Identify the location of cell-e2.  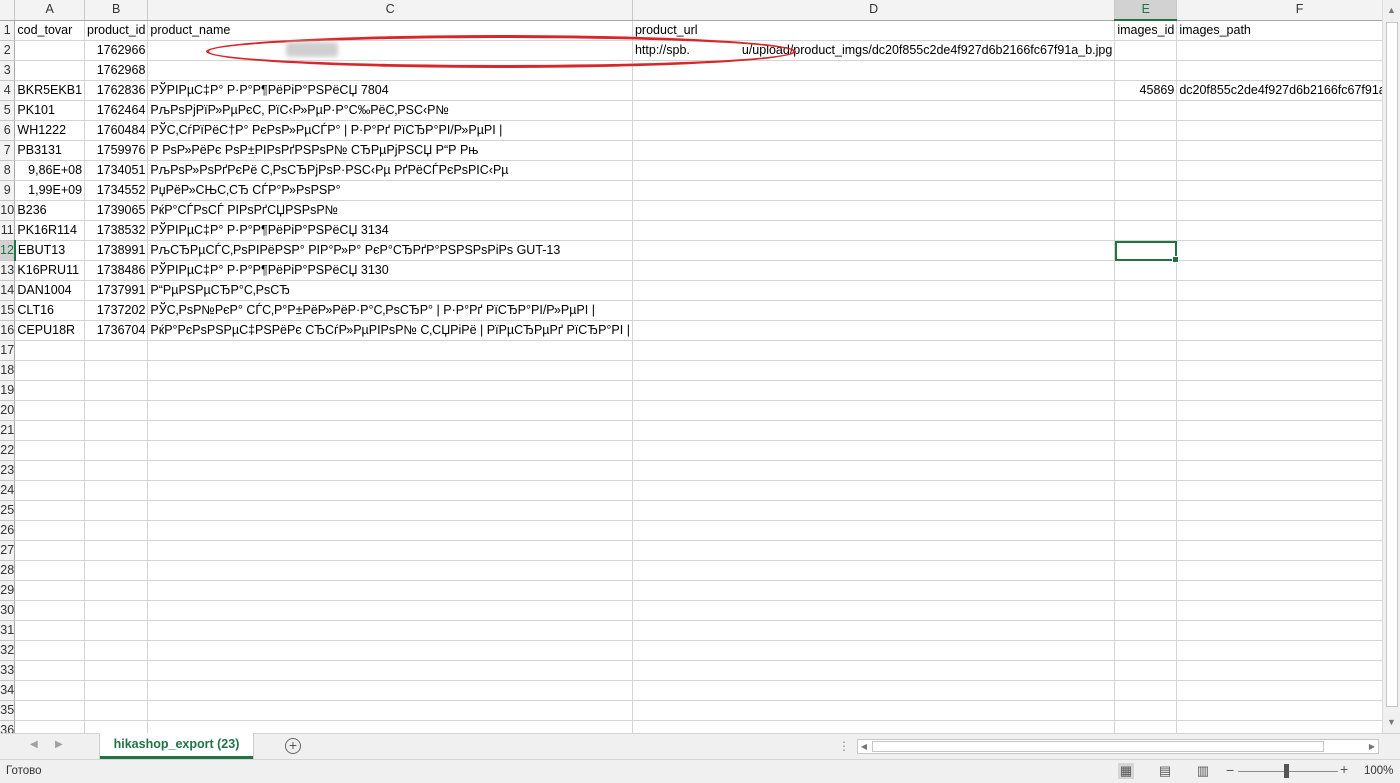
(1146, 50).